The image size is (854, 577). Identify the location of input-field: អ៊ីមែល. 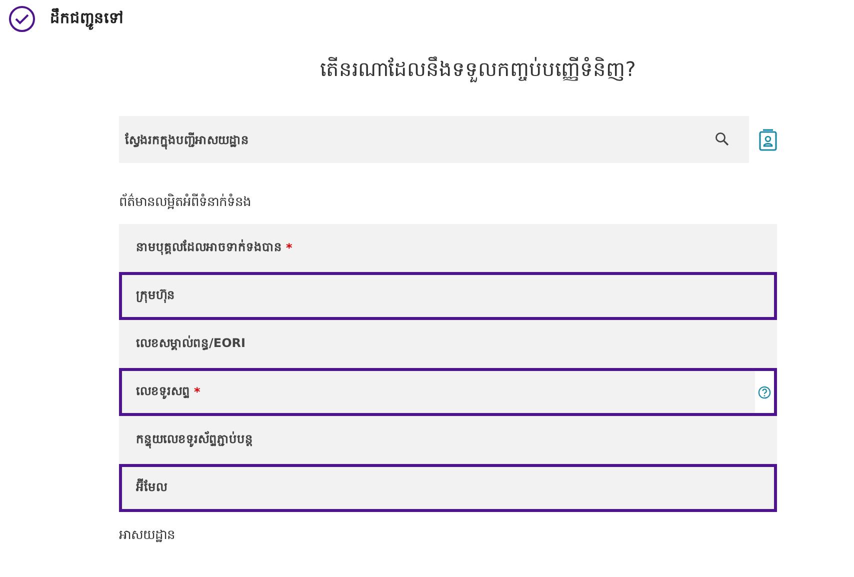
(448, 488).